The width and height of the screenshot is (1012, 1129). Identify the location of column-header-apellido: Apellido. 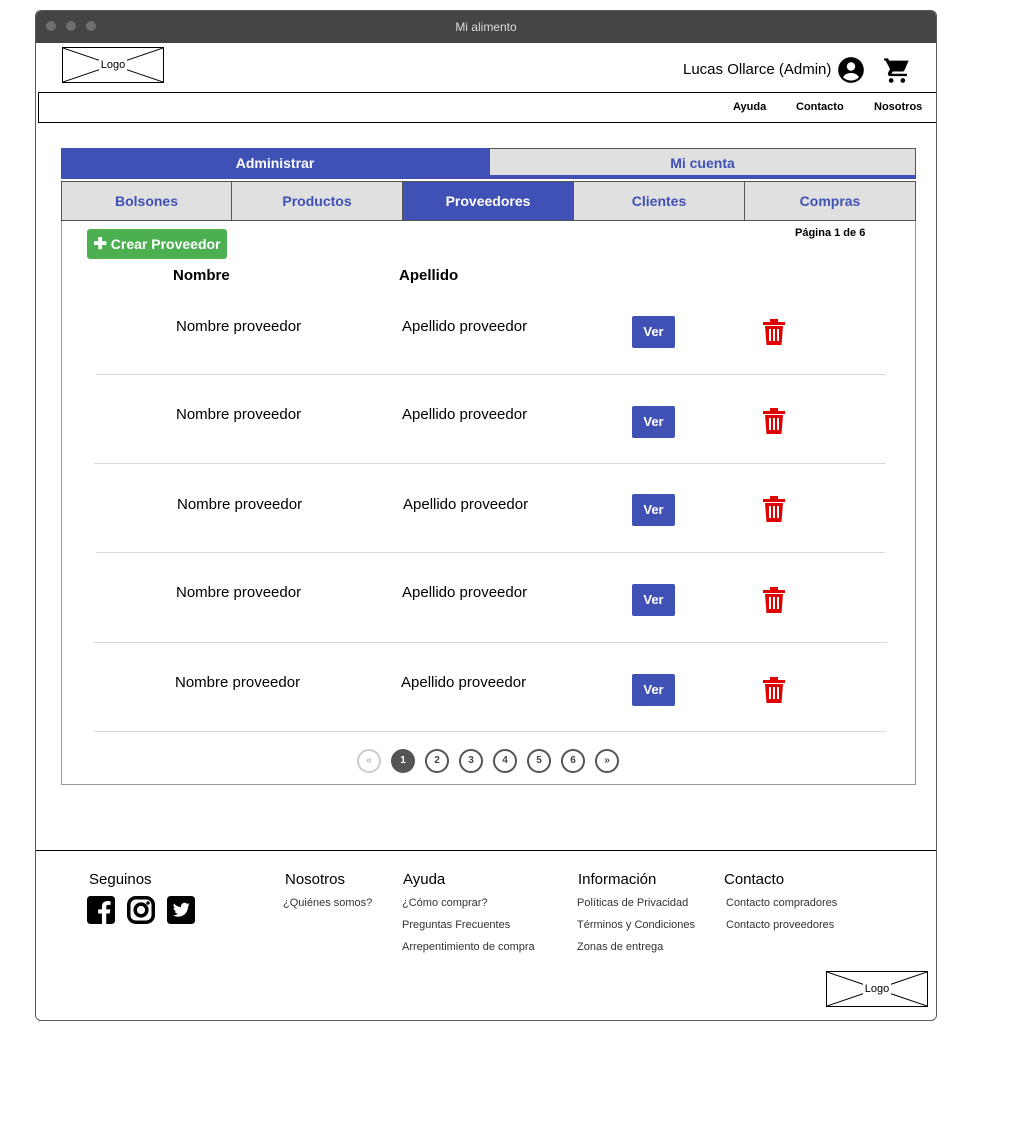
(429, 275).